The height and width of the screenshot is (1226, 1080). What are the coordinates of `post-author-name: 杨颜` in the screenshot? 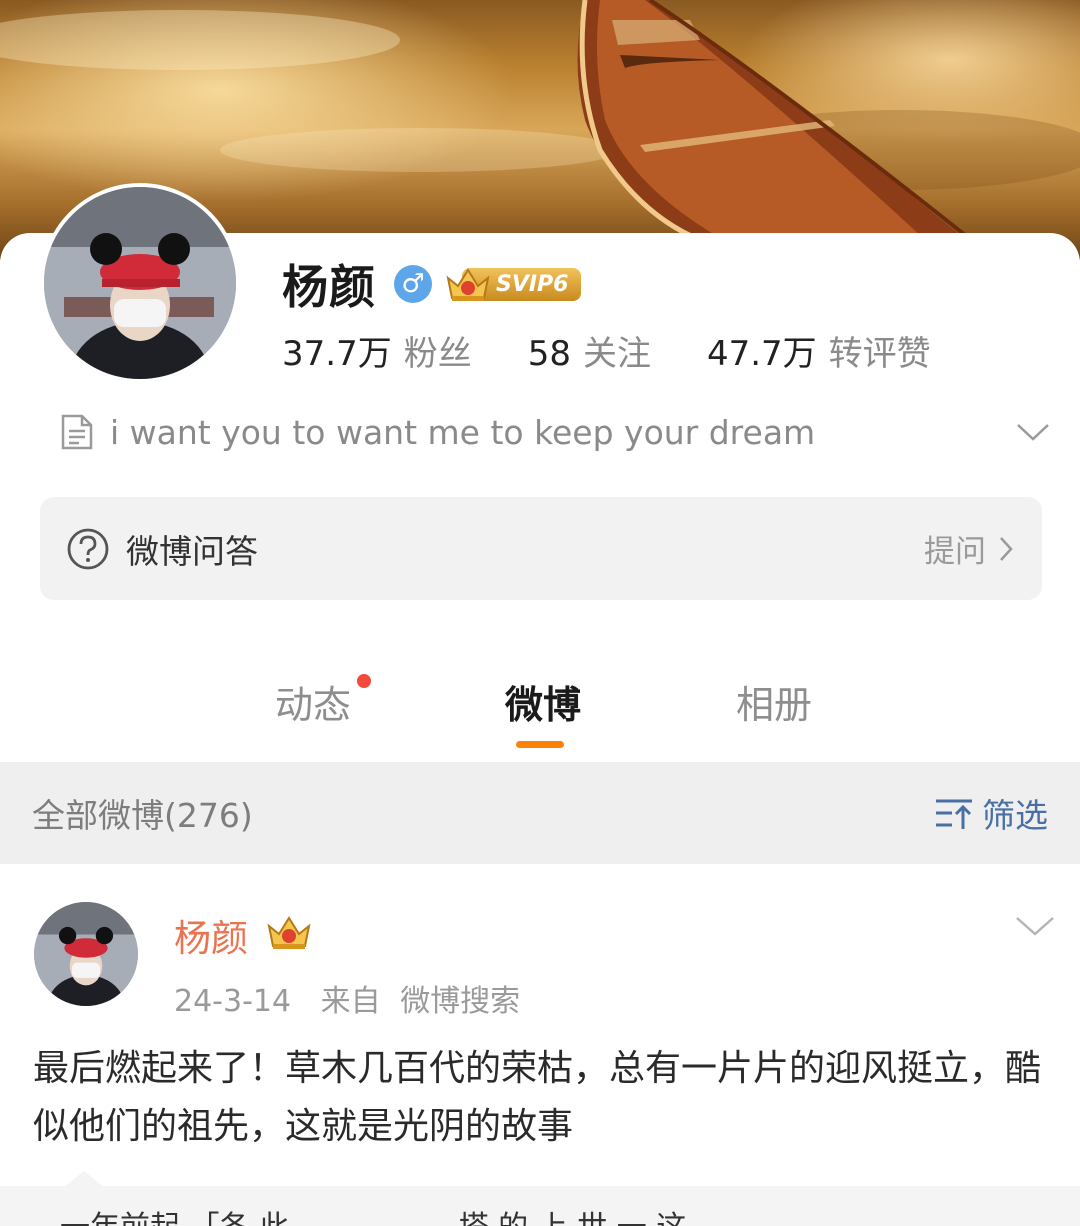 It's located at (211, 935).